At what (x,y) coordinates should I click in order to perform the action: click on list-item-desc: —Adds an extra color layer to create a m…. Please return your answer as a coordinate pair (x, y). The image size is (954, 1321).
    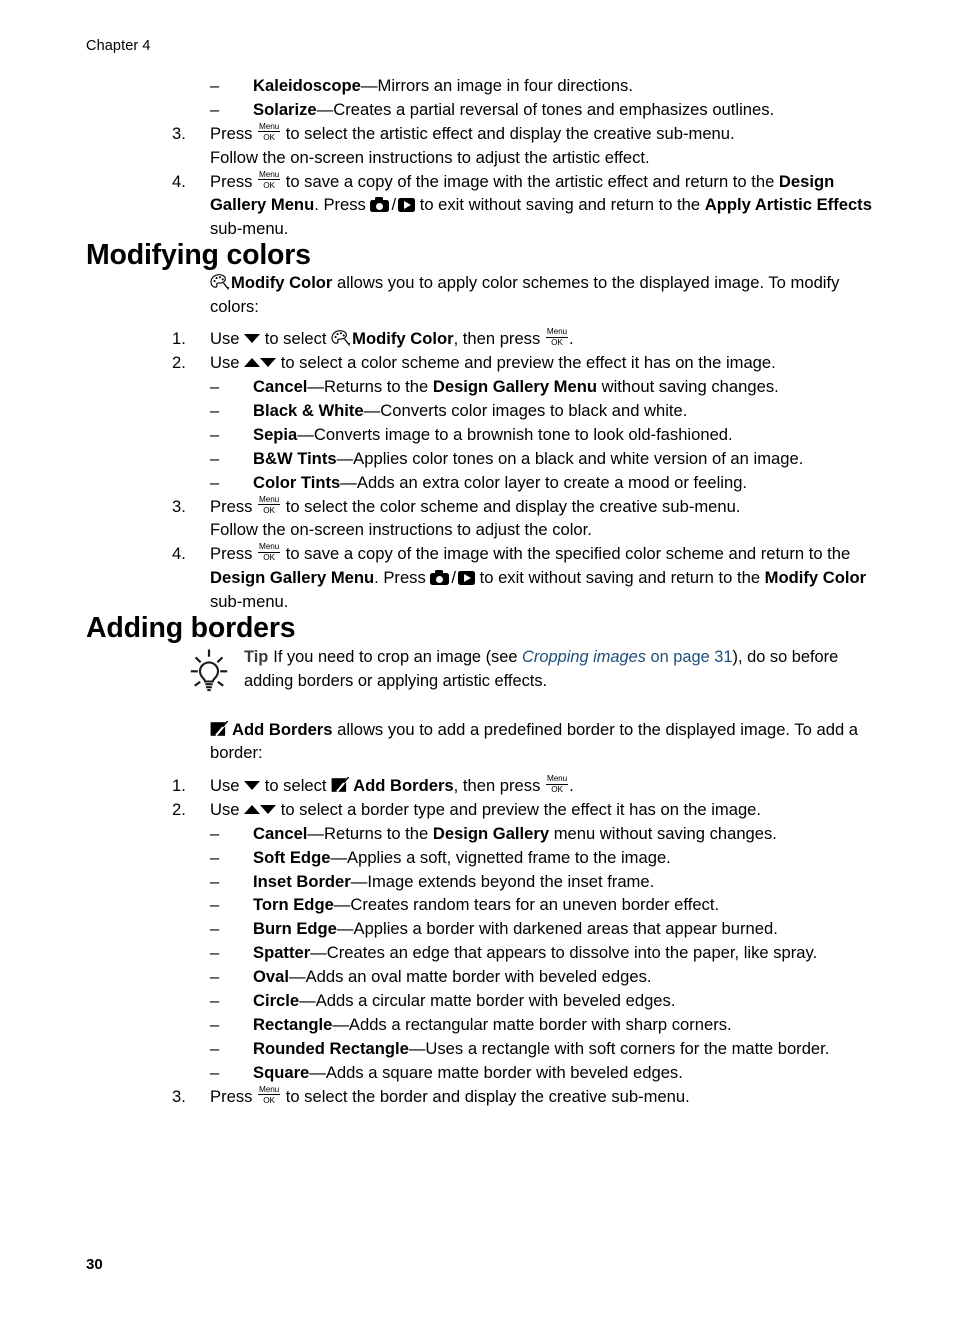
    Looking at the image, I should click on (544, 482).